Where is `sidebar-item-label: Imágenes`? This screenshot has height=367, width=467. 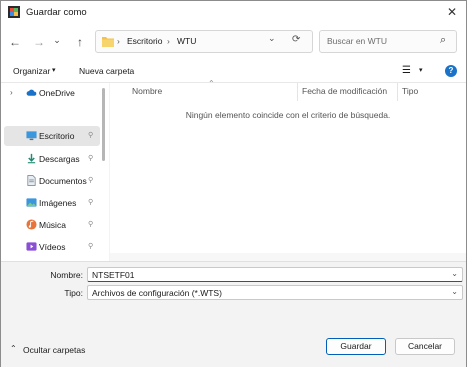
sidebar-item-label: Imágenes is located at coordinates (58, 203).